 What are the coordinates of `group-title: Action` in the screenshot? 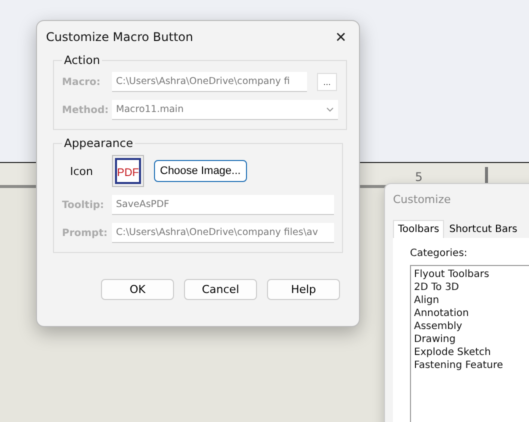 It's located at (82, 60).